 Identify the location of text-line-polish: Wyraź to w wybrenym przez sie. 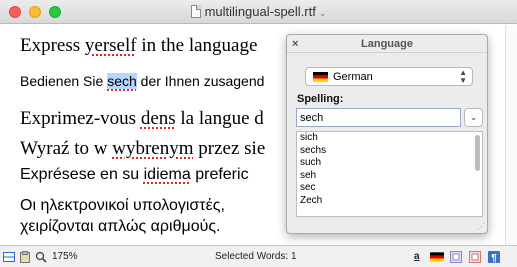
(142, 149).